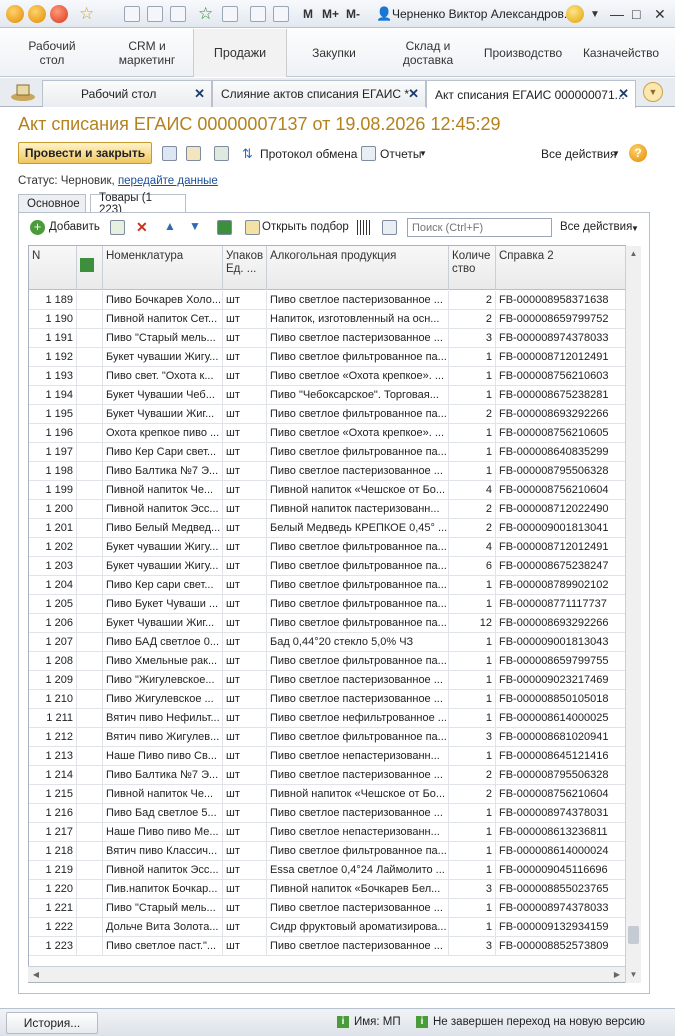  What do you see at coordinates (617, 14) in the screenshot?
I see `minimize-icon: —` at bounding box center [617, 14].